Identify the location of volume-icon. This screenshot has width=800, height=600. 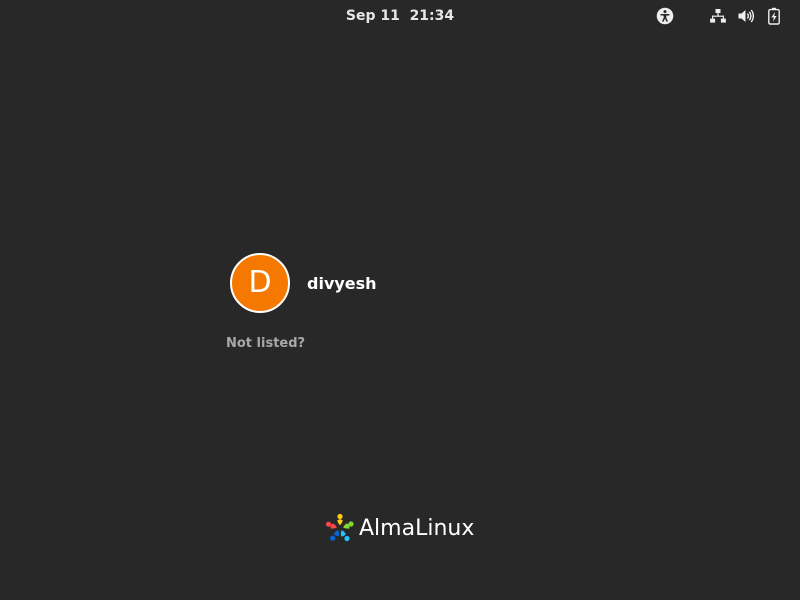
(746, 16).